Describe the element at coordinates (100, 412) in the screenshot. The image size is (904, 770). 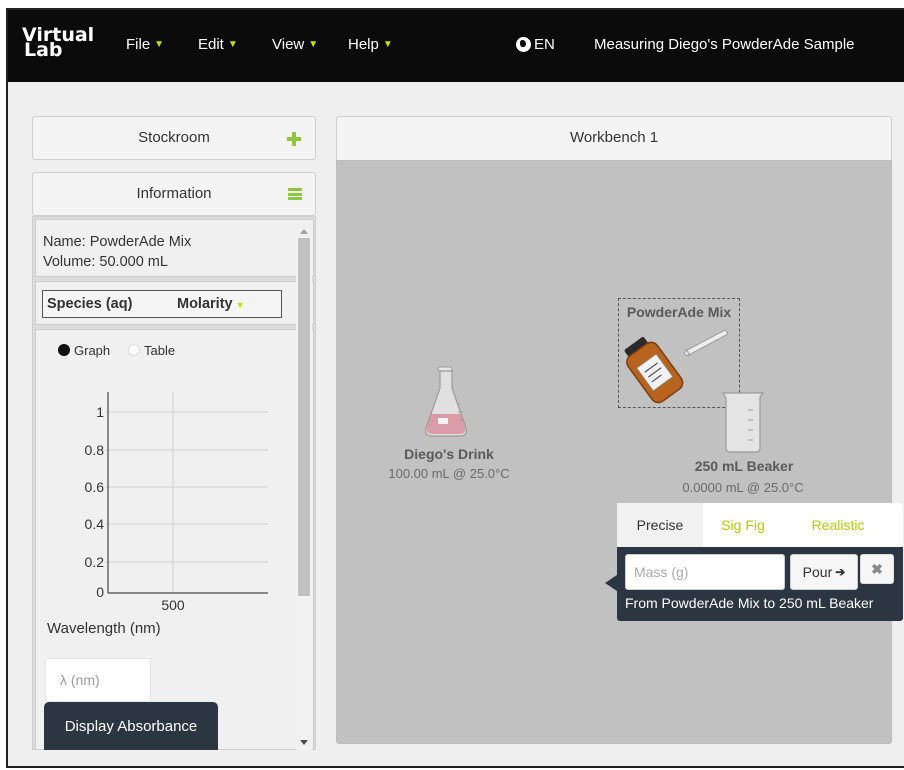
I see `y-tick-label: 1` at that location.